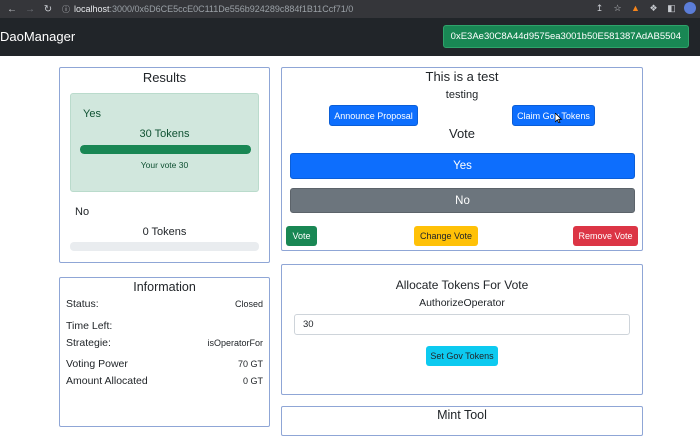  What do you see at coordinates (690, 8) in the screenshot?
I see `profile-avatar` at bounding box center [690, 8].